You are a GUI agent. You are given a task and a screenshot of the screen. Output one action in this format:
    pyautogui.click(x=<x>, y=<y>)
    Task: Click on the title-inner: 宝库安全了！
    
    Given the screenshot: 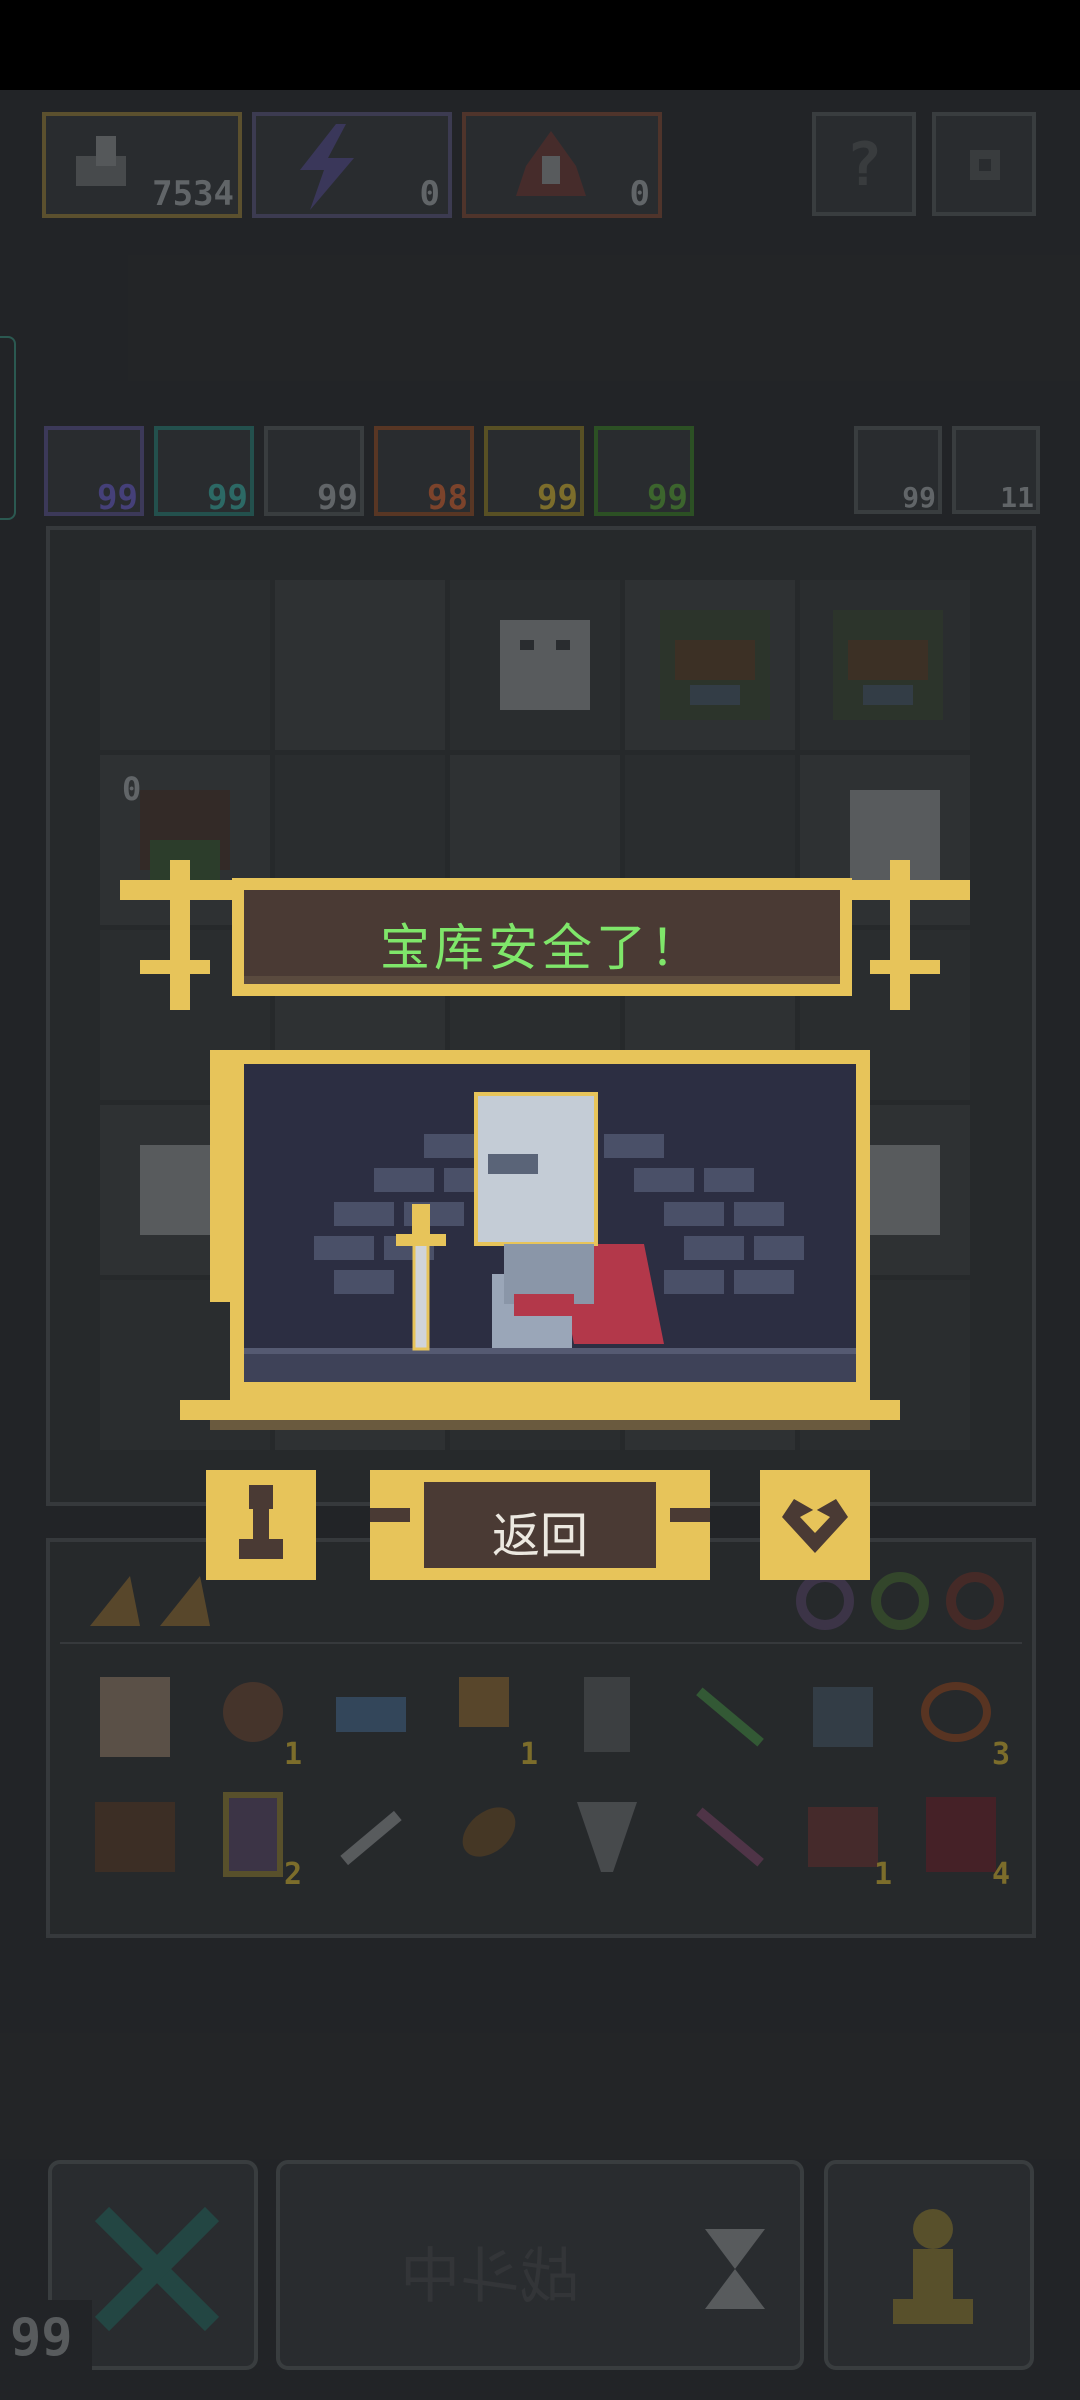 What is the action you would take?
    pyautogui.click(x=542, y=937)
    